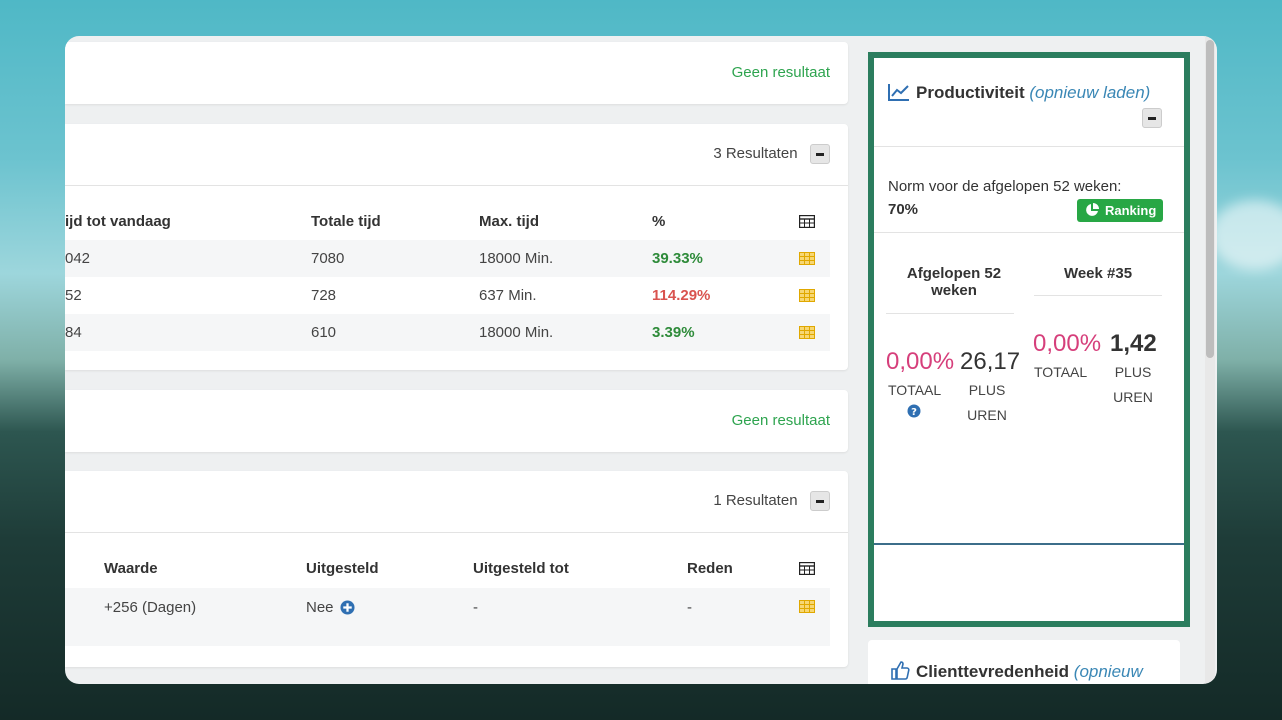 The height and width of the screenshot is (720, 1282). I want to click on table-row: 52 728 637 Min. 114.29%, so click(447, 295).